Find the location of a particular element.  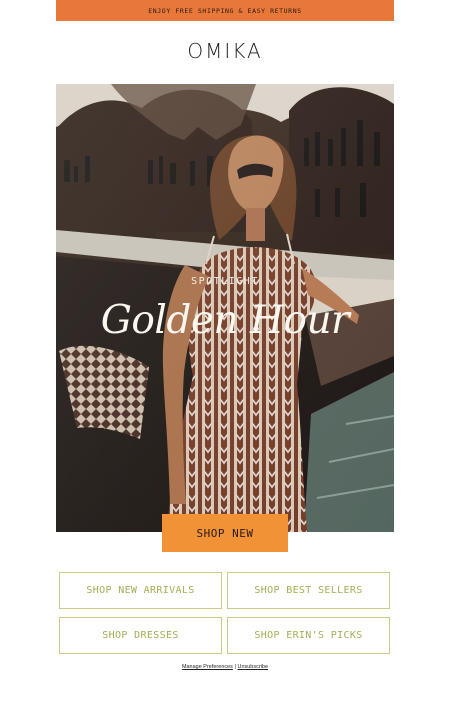

promo-banner-text: ENJOY FREE SHIPPING & EASY RETURNS is located at coordinates (225, 10).